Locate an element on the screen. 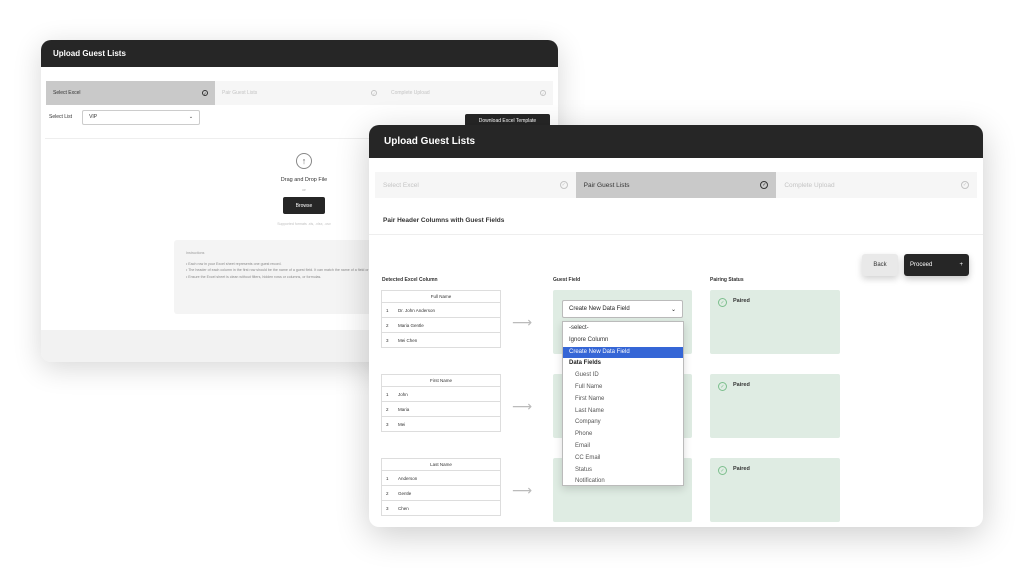 The height and width of the screenshot is (569, 1024). excel-column-table: First Name 1 John 2 Maria 3 Mei is located at coordinates (441, 403).